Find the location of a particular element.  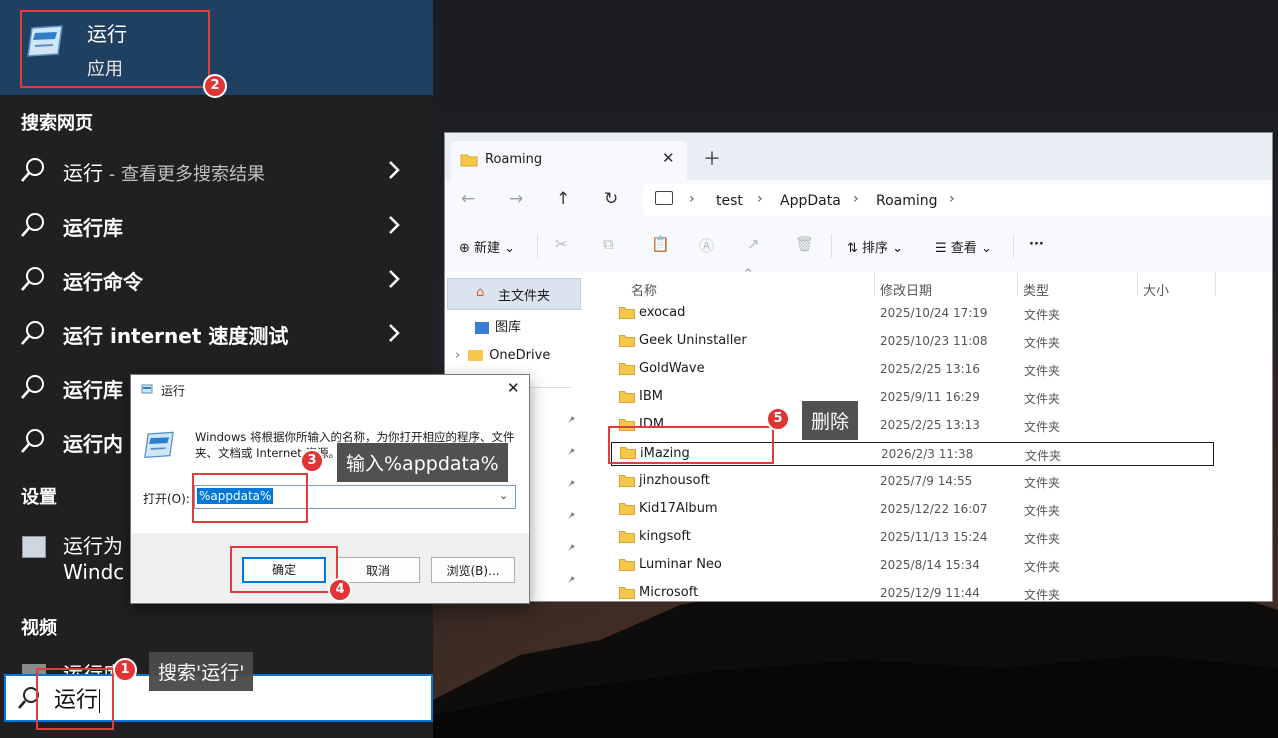

cancel-button: 取消 is located at coordinates (378, 570).